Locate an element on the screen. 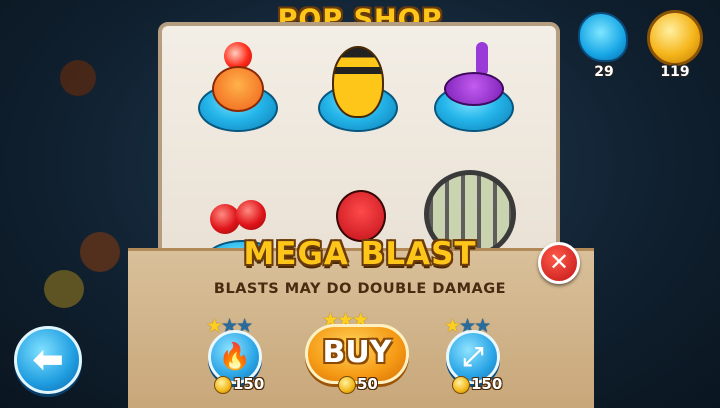  sunglasses-bug-face-icon is located at coordinates (474, 89).